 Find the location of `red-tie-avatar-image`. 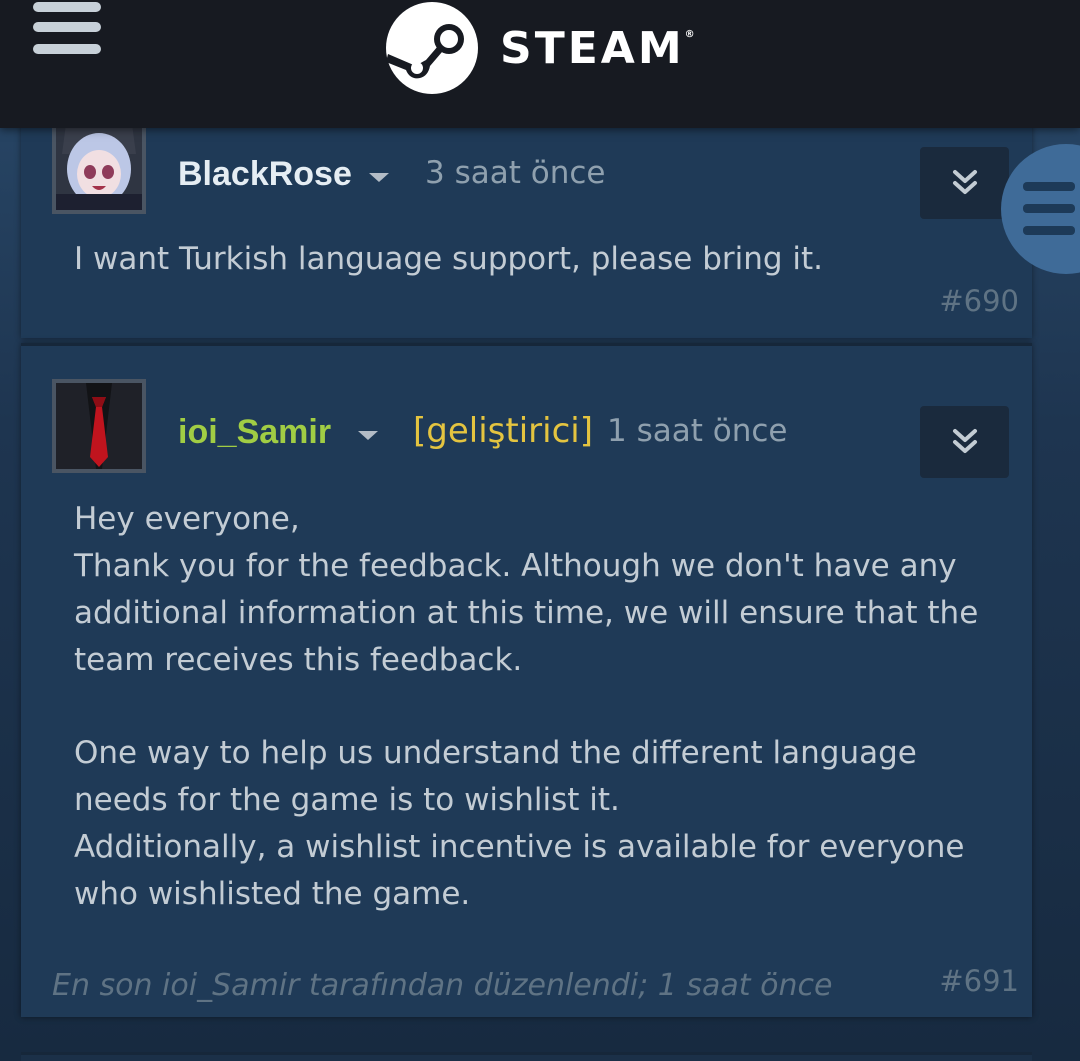

red-tie-avatar-image is located at coordinates (99, 426).